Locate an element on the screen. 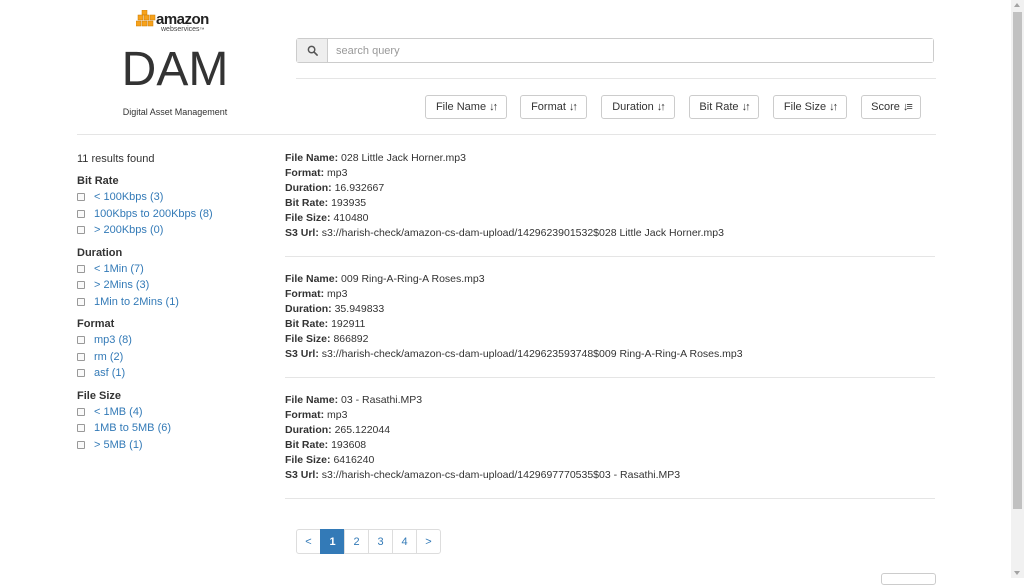  sort-button-label: Format is located at coordinates (548, 107).